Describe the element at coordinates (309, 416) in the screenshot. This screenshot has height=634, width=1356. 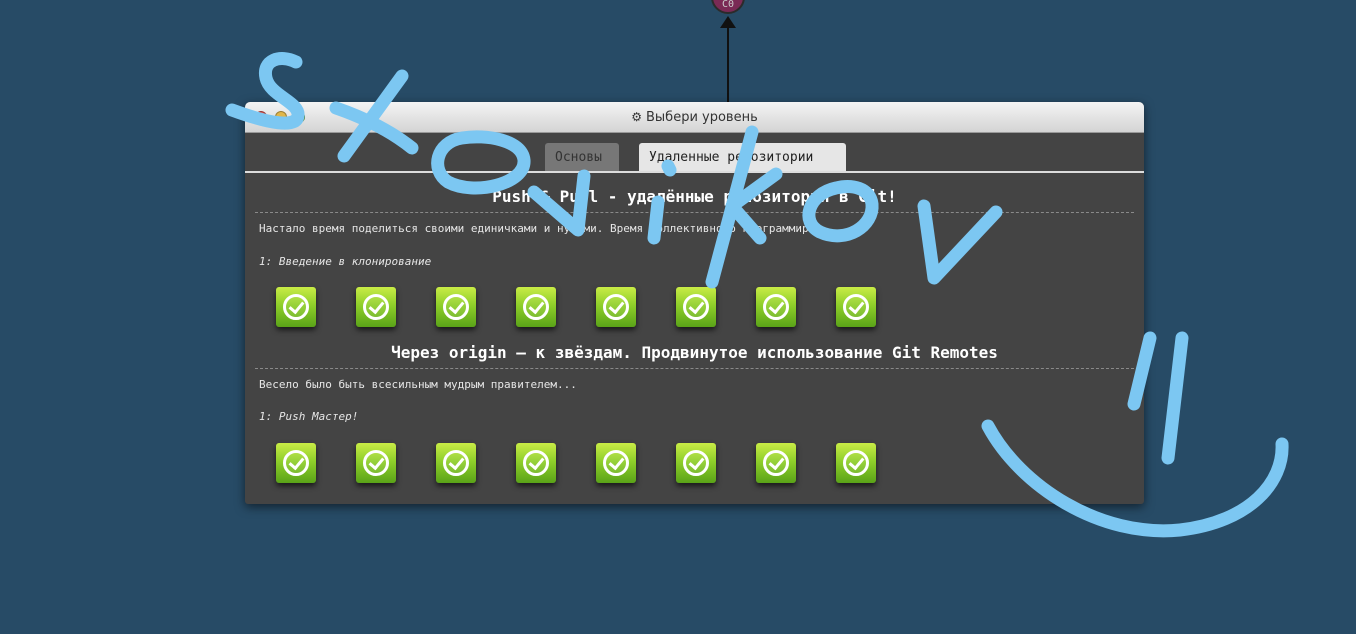
I see `level-heading: 1: Push Мастер!` at that location.